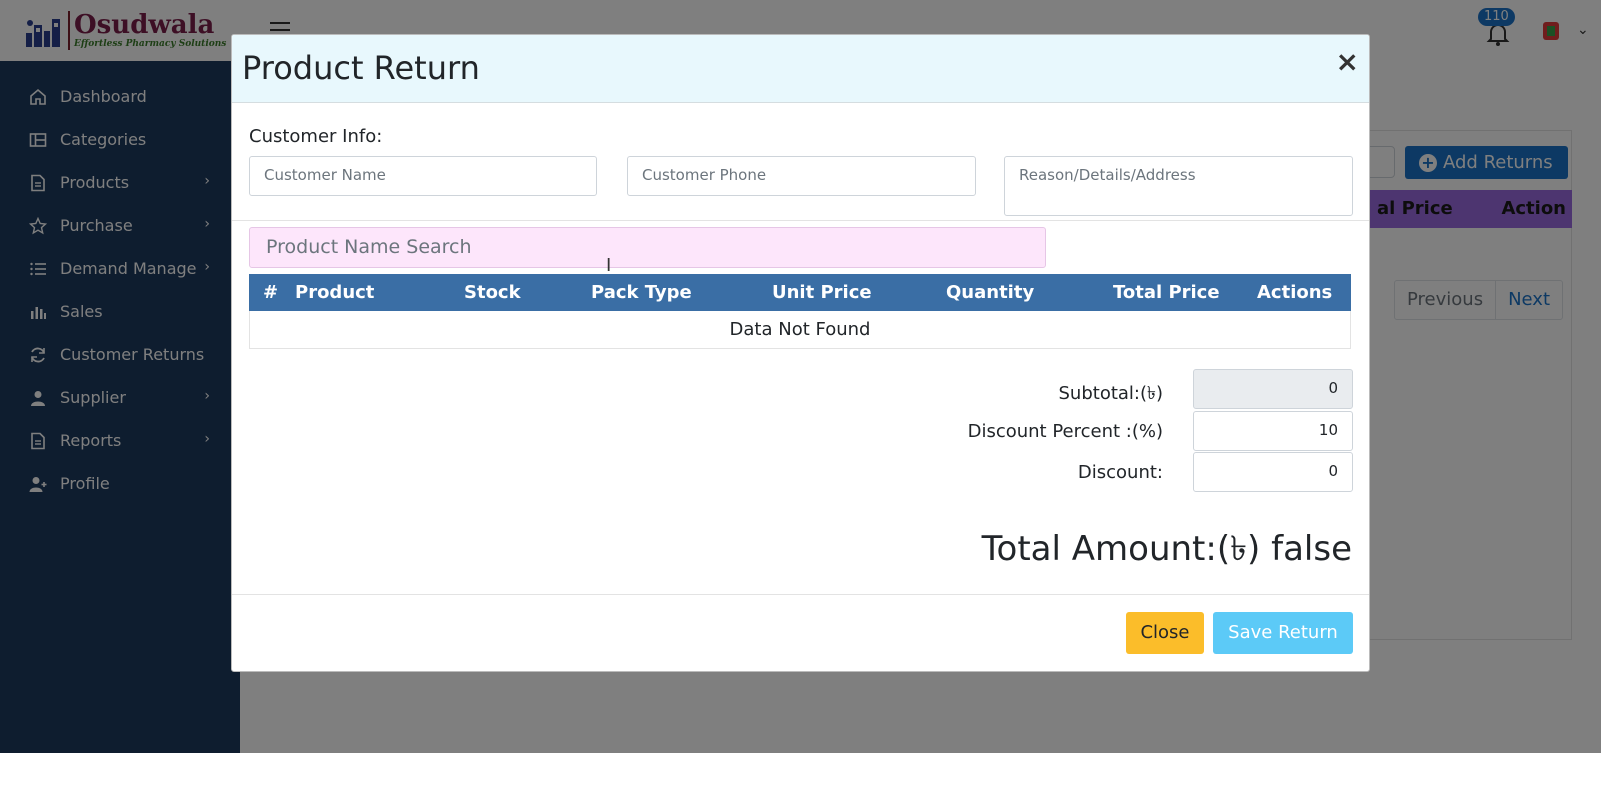 Image resolution: width=1601 pixels, height=801 pixels. I want to click on close-button: Close, so click(1165, 633).